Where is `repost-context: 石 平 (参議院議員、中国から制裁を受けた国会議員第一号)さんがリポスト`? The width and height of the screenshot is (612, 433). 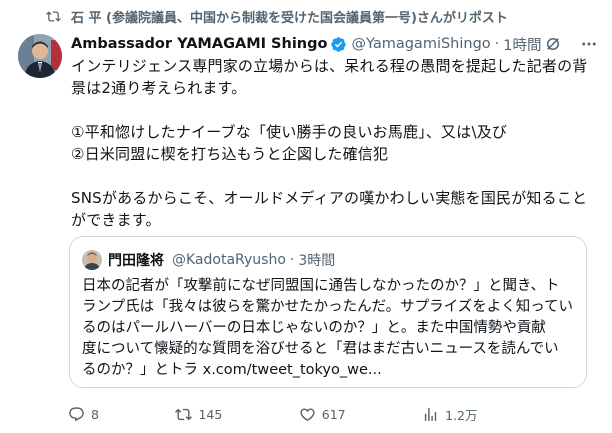
repost-context: 石 平 (参議院議員、中国から制裁を受けた国会議員第一号)さんがリポスト is located at coordinates (277, 16).